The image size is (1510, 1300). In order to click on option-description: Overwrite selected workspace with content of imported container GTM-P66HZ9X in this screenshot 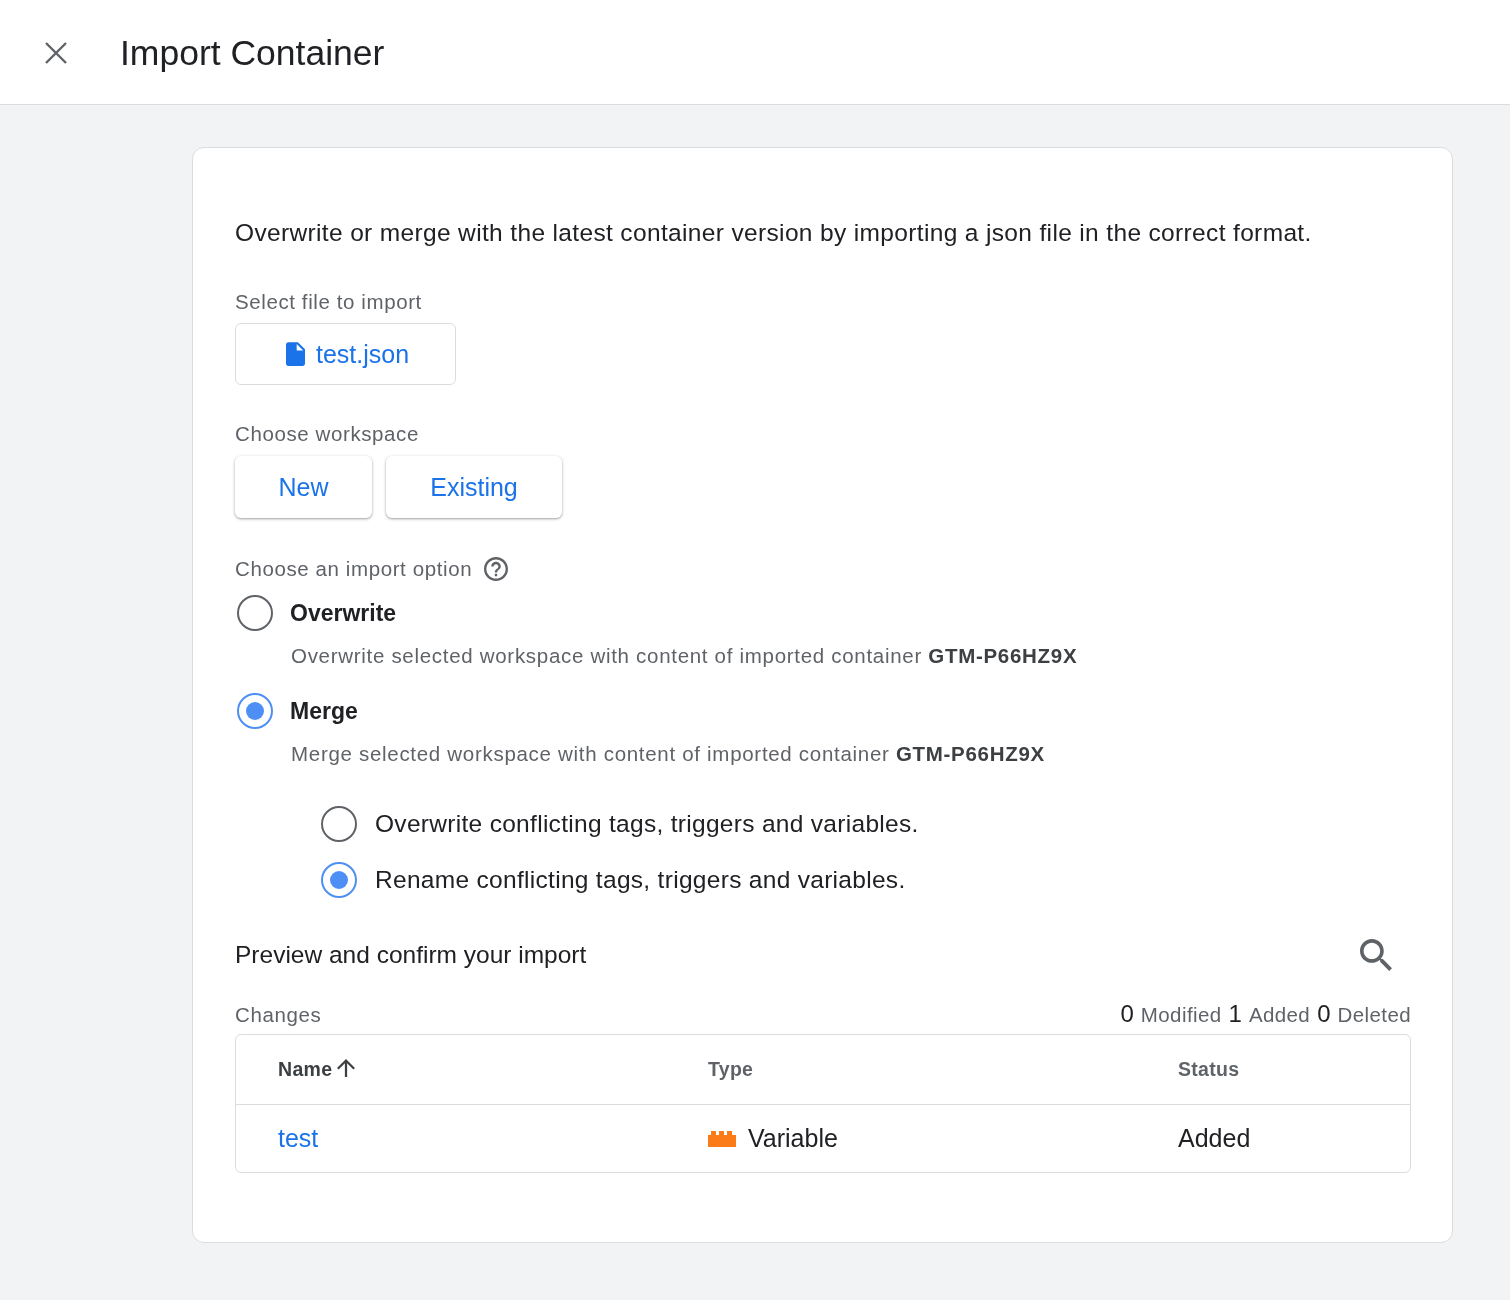, I will do `click(684, 656)`.